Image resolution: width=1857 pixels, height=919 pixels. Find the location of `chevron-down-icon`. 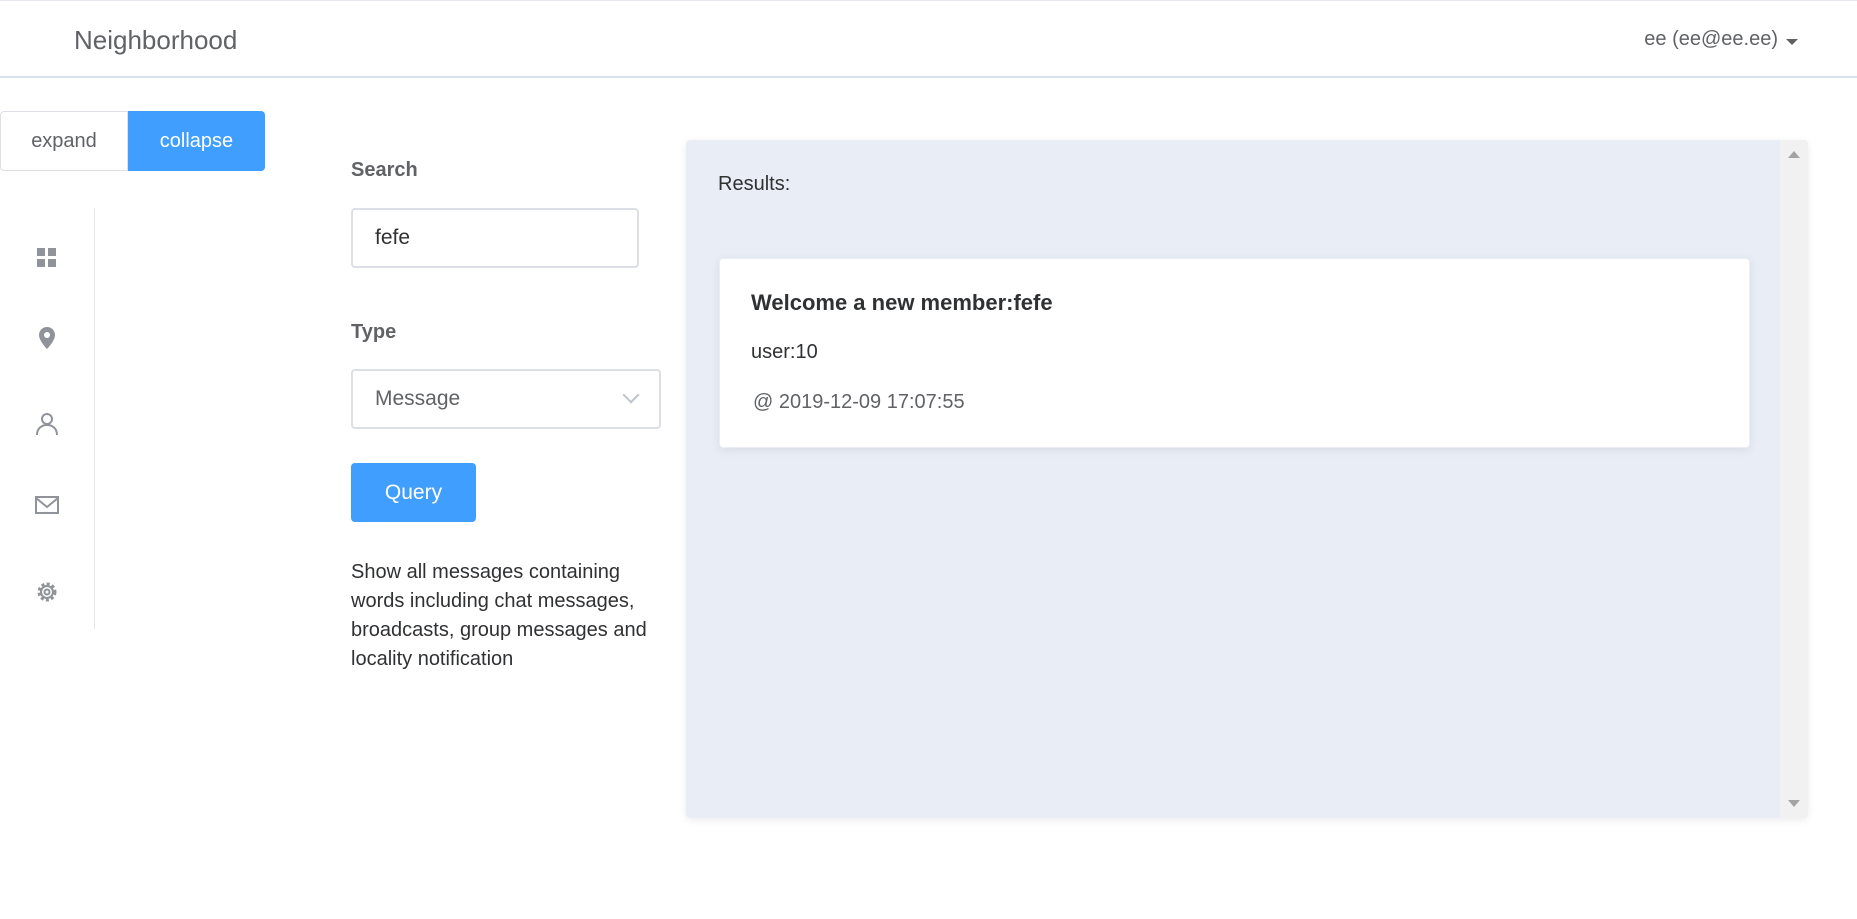

chevron-down-icon is located at coordinates (631, 395).